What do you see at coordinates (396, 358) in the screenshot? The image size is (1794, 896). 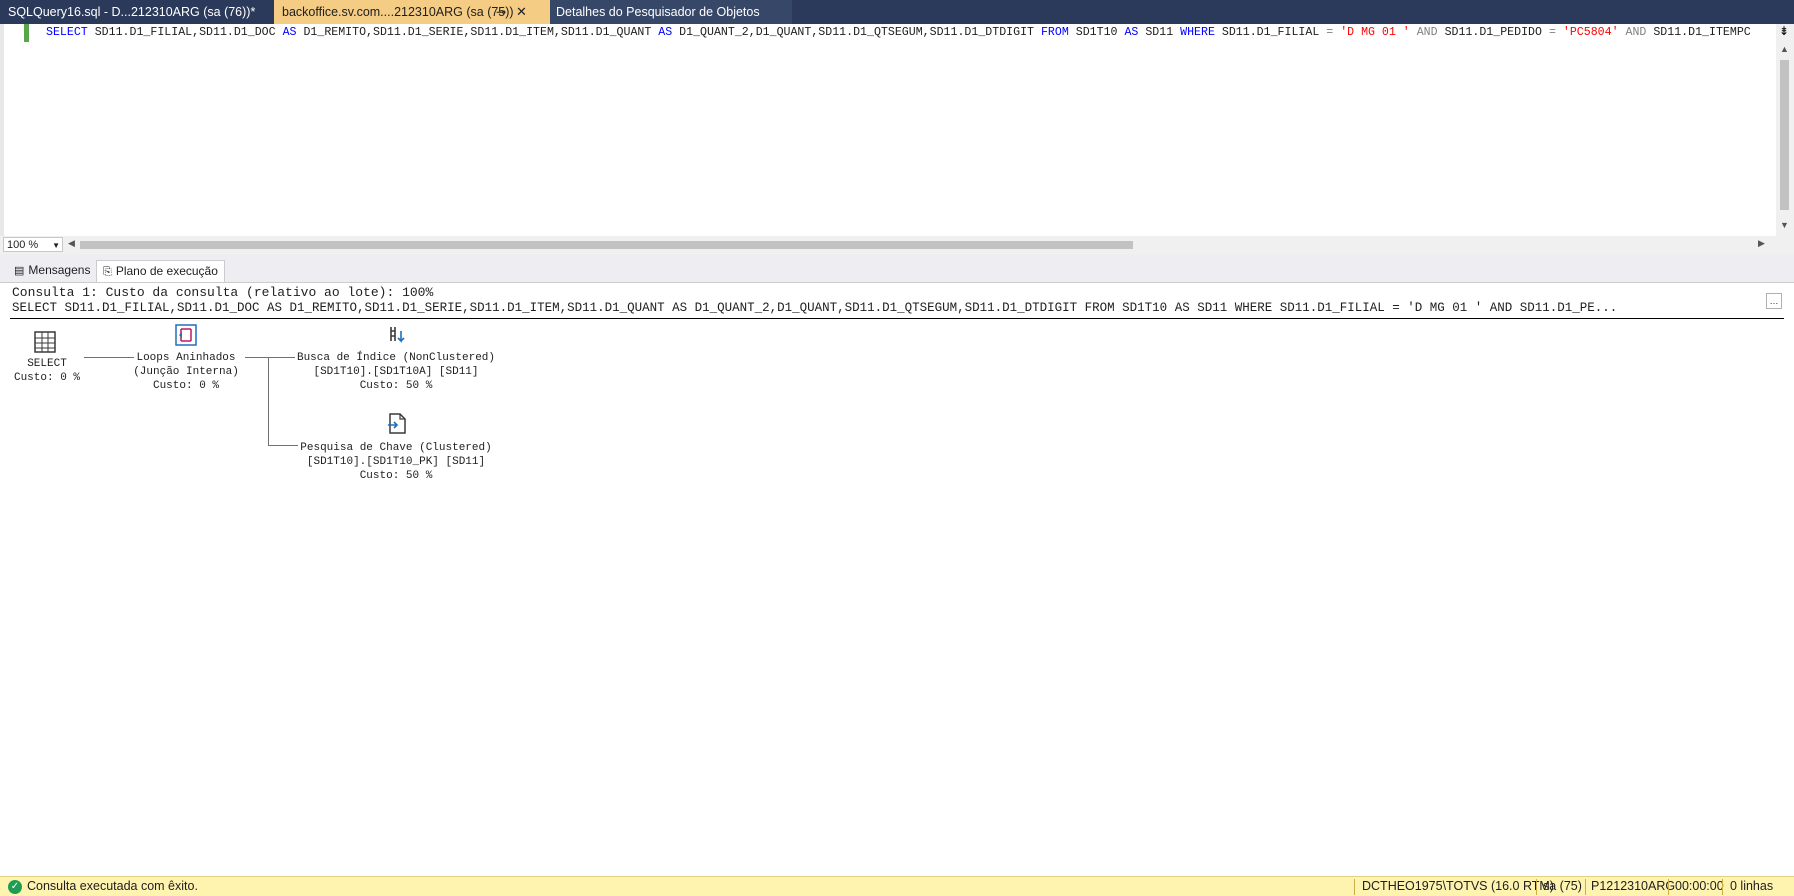 I see `node-title: Busca de Índice (NonClustered)` at bounding box center [396, 358].